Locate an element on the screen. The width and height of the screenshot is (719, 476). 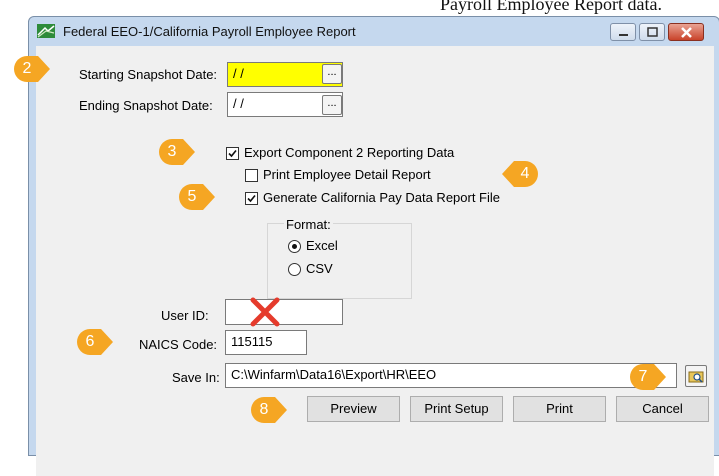
format-excel-label: Excel is located at coordinates (322, 245).